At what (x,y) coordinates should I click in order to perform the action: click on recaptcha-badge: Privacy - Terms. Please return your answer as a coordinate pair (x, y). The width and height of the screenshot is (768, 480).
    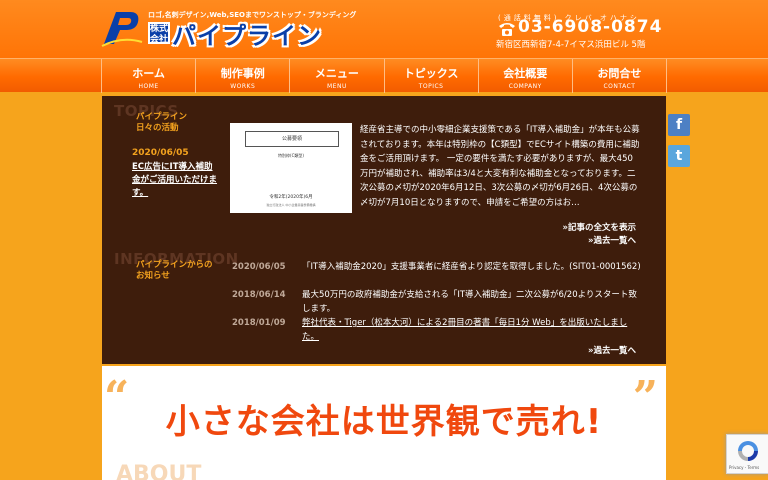
    Looking at the image, I should click on (747, 454).